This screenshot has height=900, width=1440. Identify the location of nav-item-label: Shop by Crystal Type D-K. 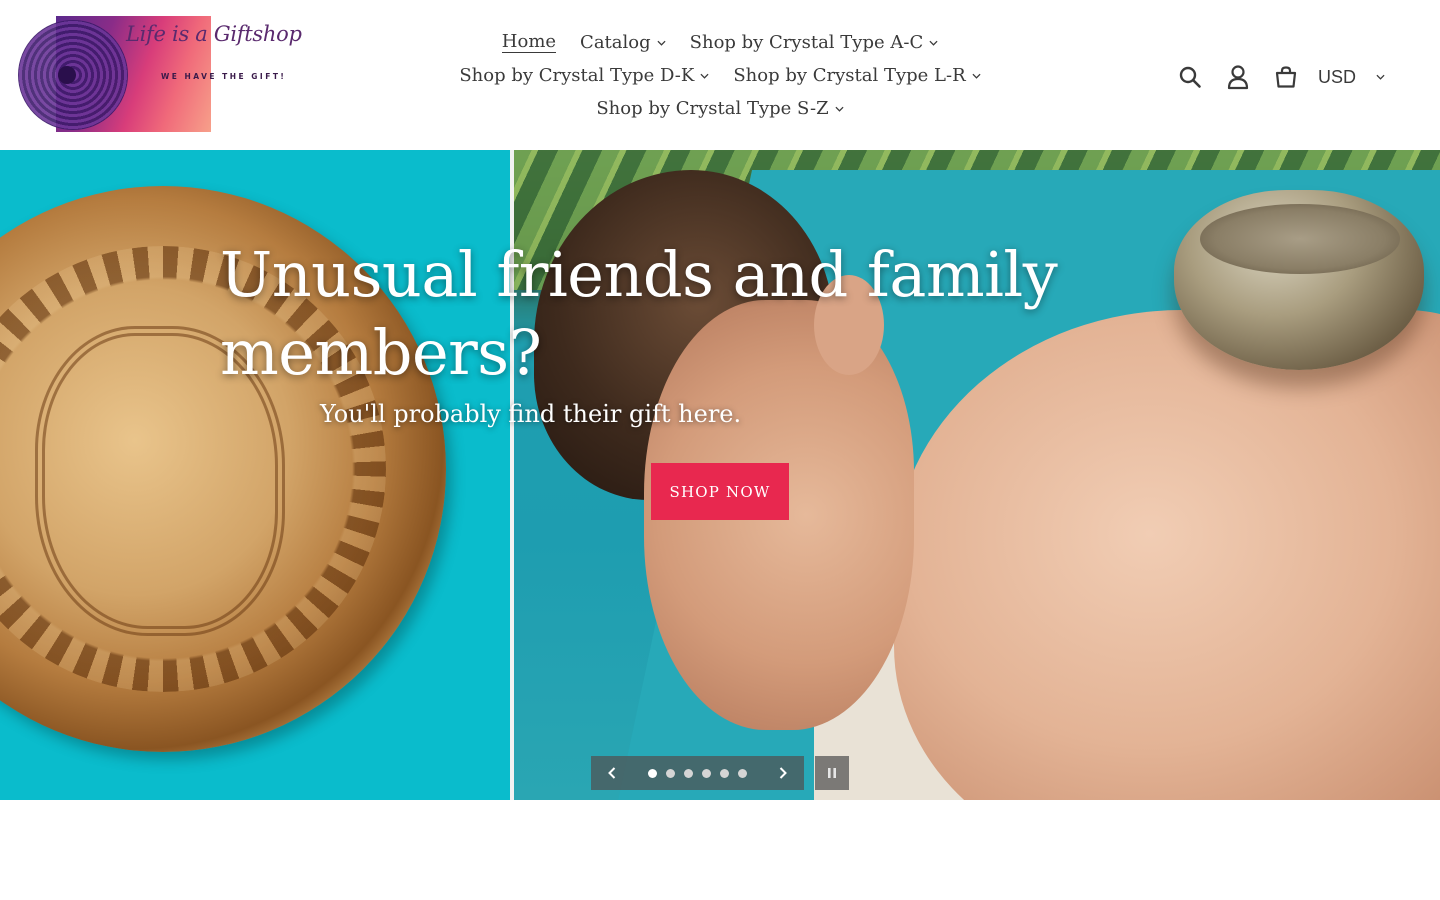
(577, 75).